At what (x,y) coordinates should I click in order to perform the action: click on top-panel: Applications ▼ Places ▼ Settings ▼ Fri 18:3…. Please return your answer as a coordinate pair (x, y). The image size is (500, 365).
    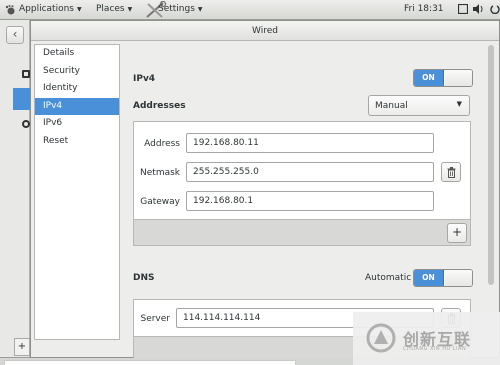
    Looking at the image, I should click on (250, 10).